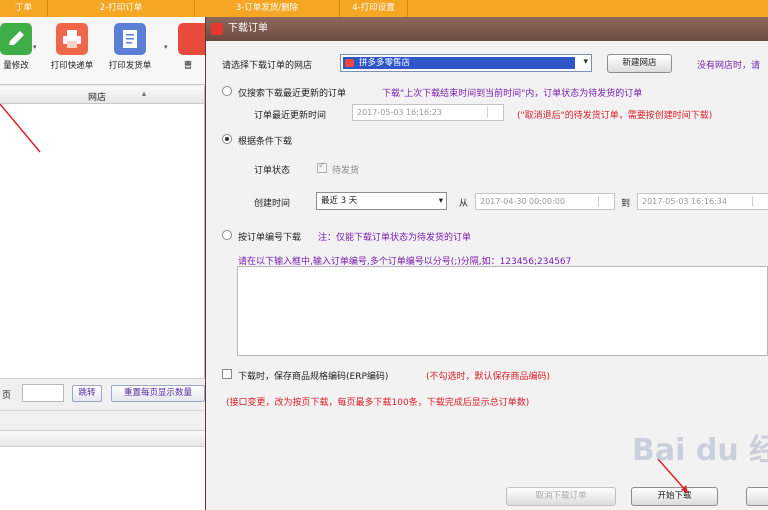 The height and width of the screenshot is (510, 768). I want to click on by-number-note: 注：仅能下载订单状态为待发货的订单, so click(395, 238).